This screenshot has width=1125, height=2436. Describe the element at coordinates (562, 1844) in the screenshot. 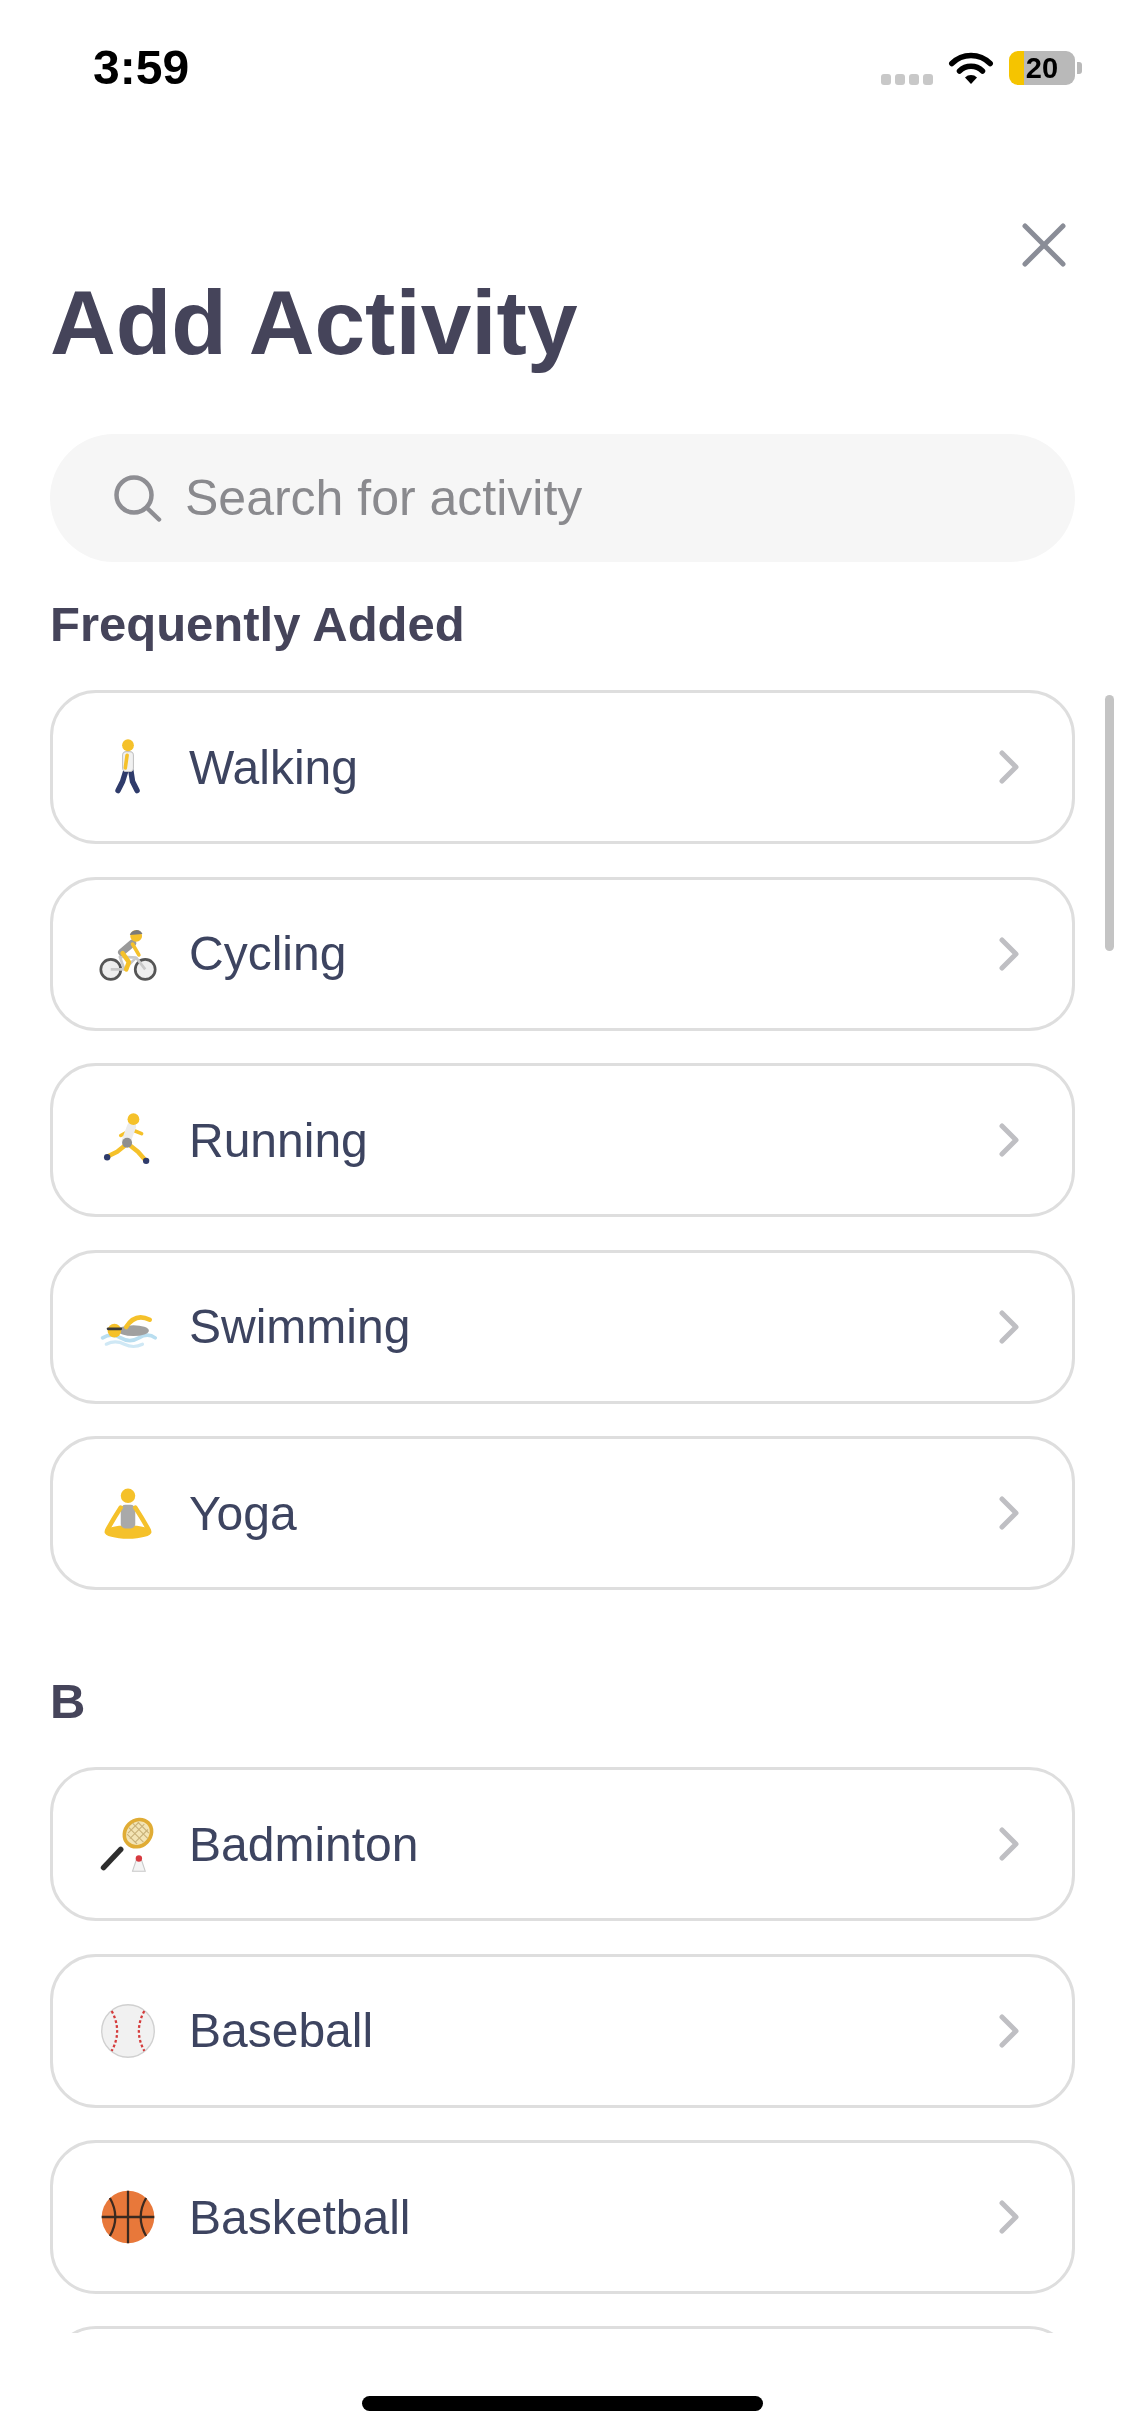

I see `activity-row: Badminton` at that location.